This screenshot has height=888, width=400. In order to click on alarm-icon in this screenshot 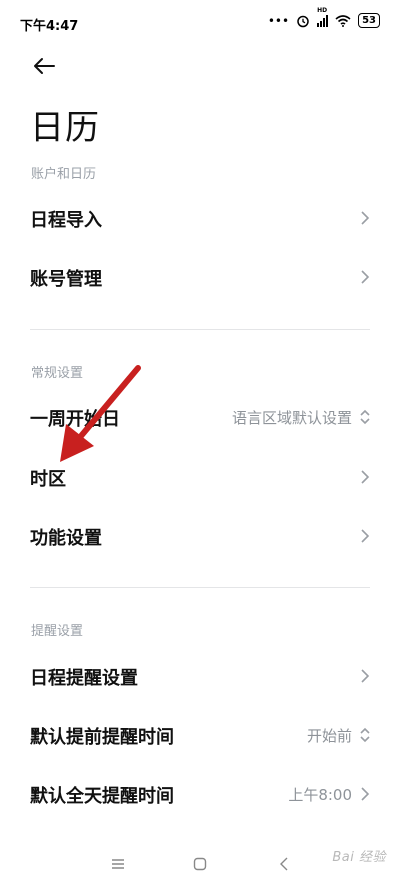, I will do `click(303, 21)`.